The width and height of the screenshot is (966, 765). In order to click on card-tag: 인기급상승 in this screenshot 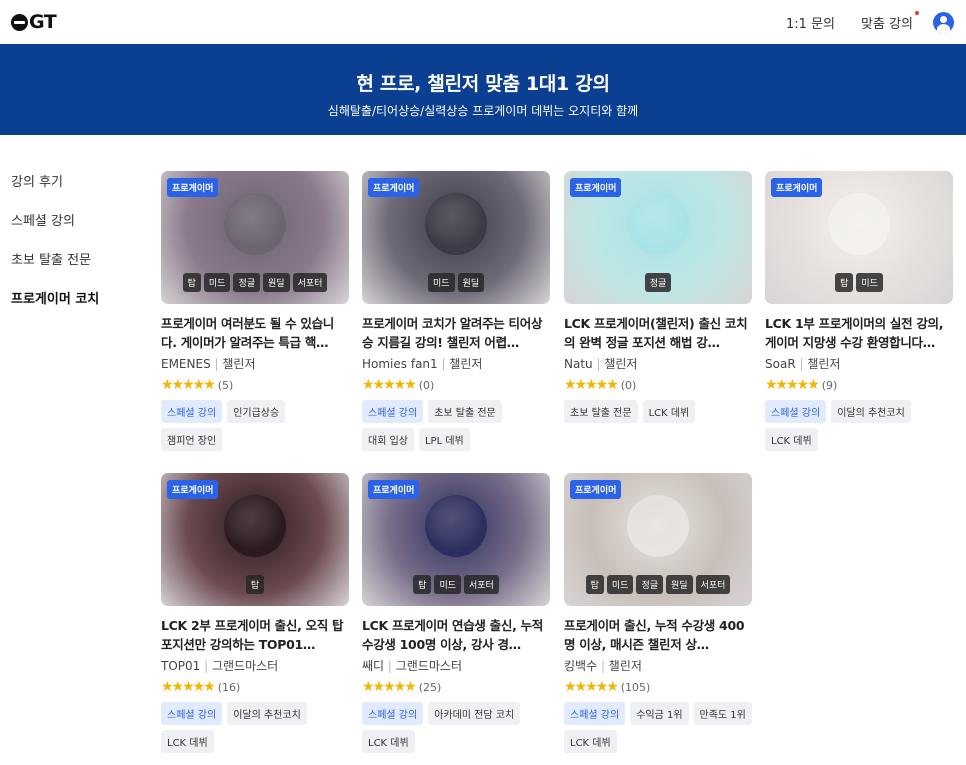, I will do `click(256, 411)`.